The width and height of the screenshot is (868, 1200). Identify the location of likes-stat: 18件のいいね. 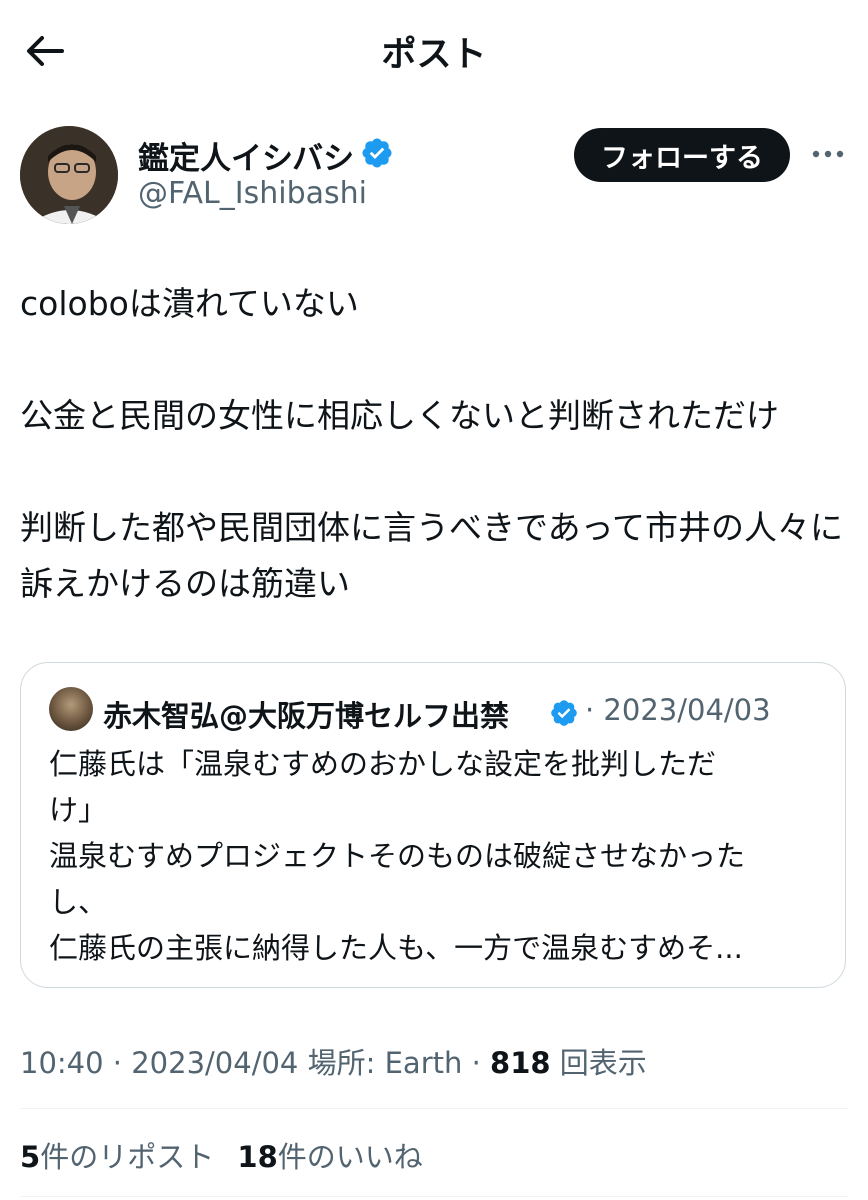
(329, 1157).